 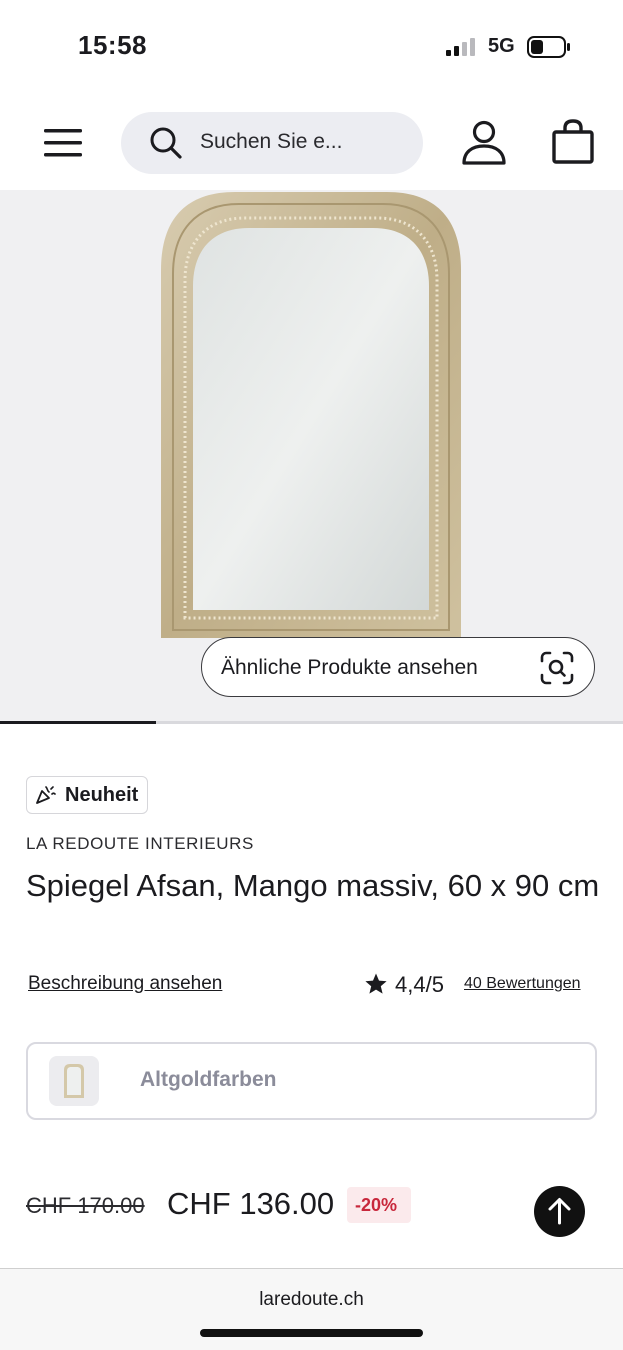 I want to click on user-icon, so click(x=484, y=143).